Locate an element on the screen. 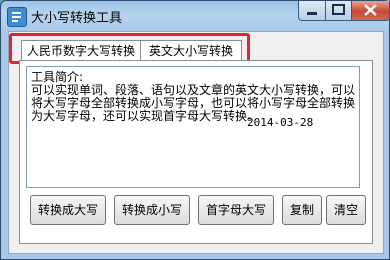  app-icon is located at coordinates (17, 17).